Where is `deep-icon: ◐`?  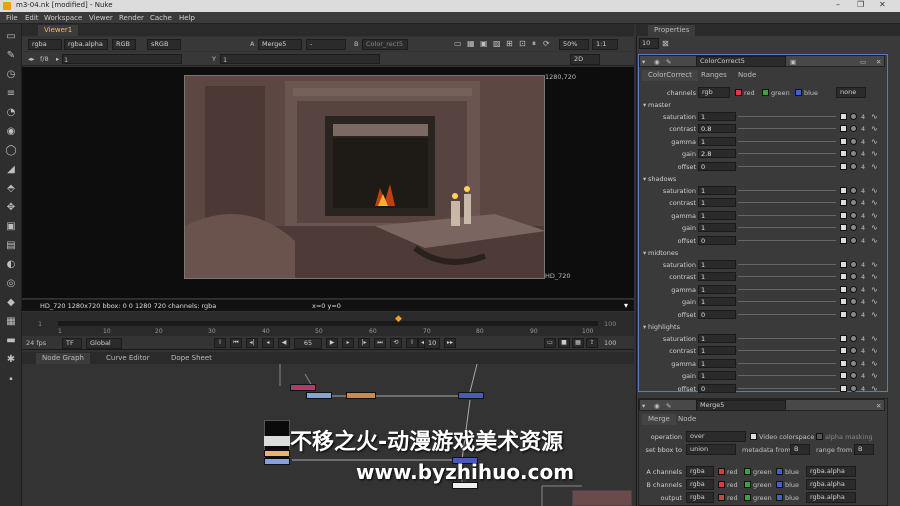
deep-icon: ◐ is located at coordinates (11, 265).